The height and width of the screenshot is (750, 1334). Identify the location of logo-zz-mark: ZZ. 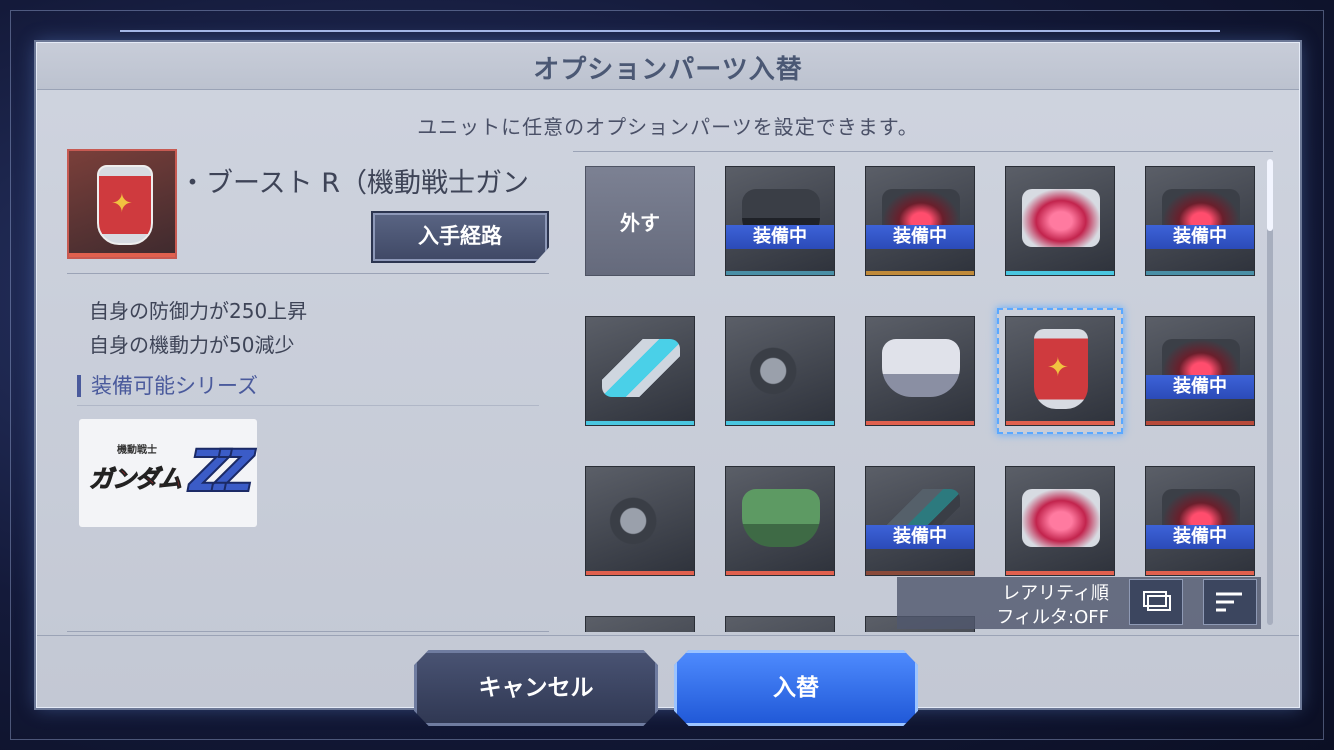
(222, 471).